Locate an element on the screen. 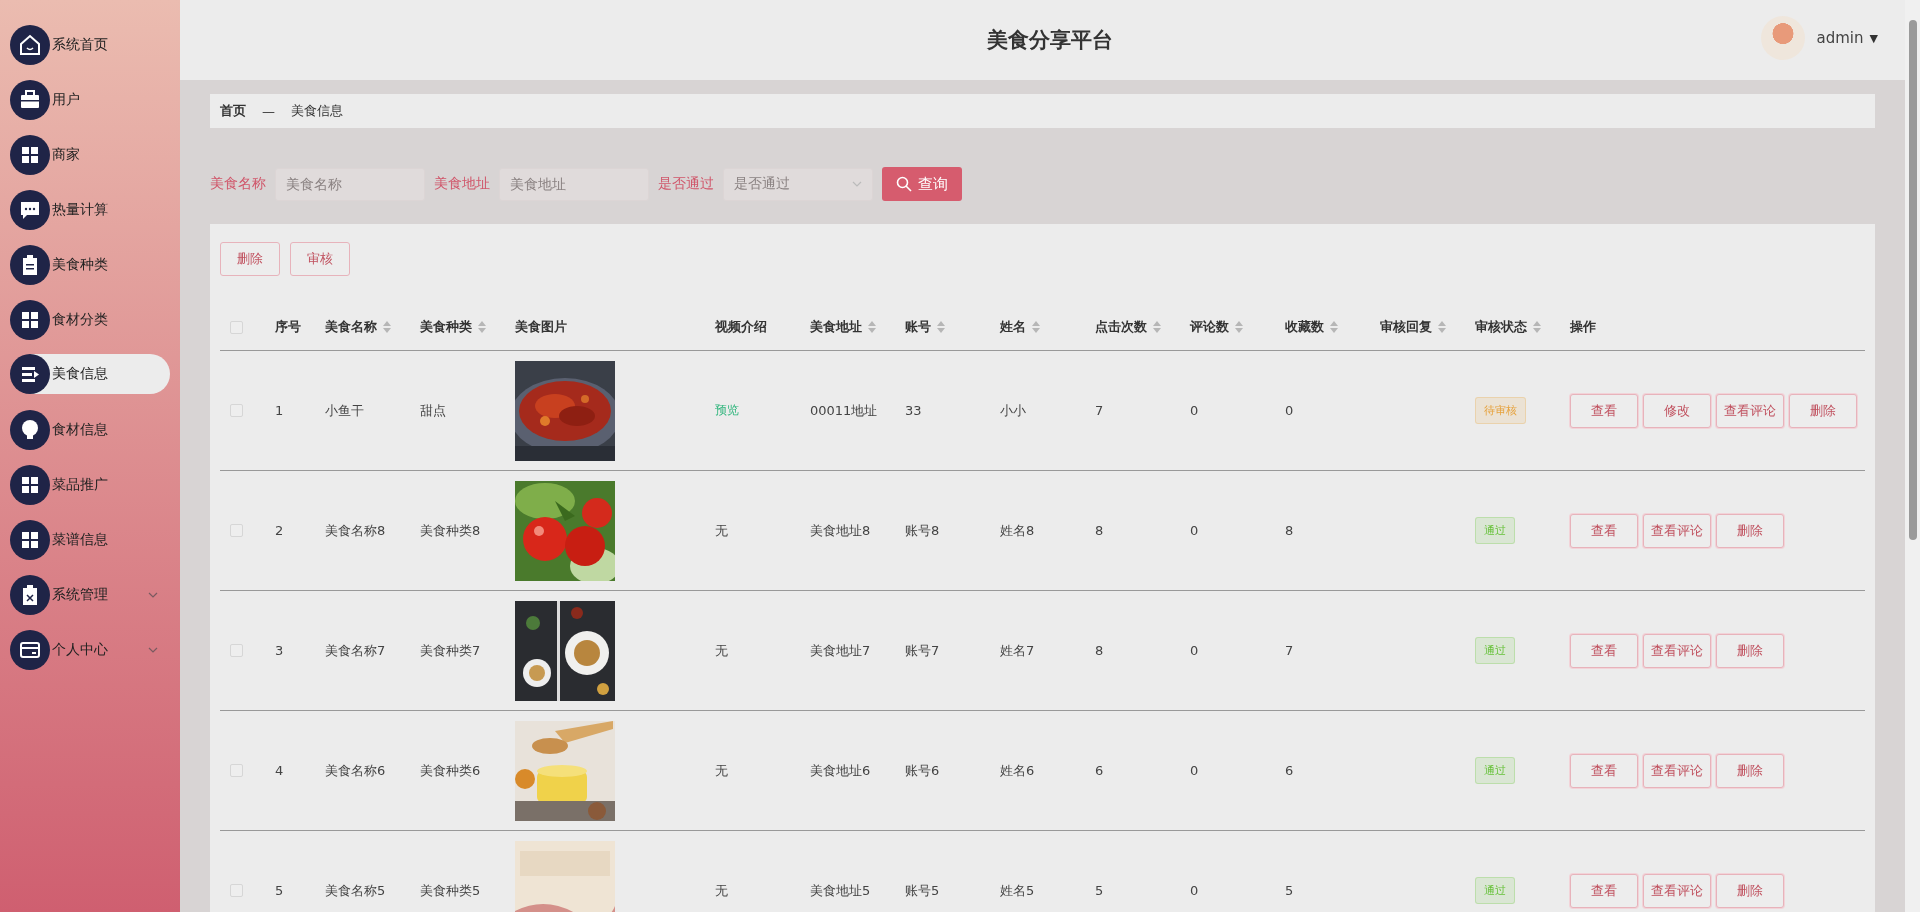 Image resolution: width=1920 pixels, height=912 pixels. chevron-down-icon is located at coordinates (153, 594).